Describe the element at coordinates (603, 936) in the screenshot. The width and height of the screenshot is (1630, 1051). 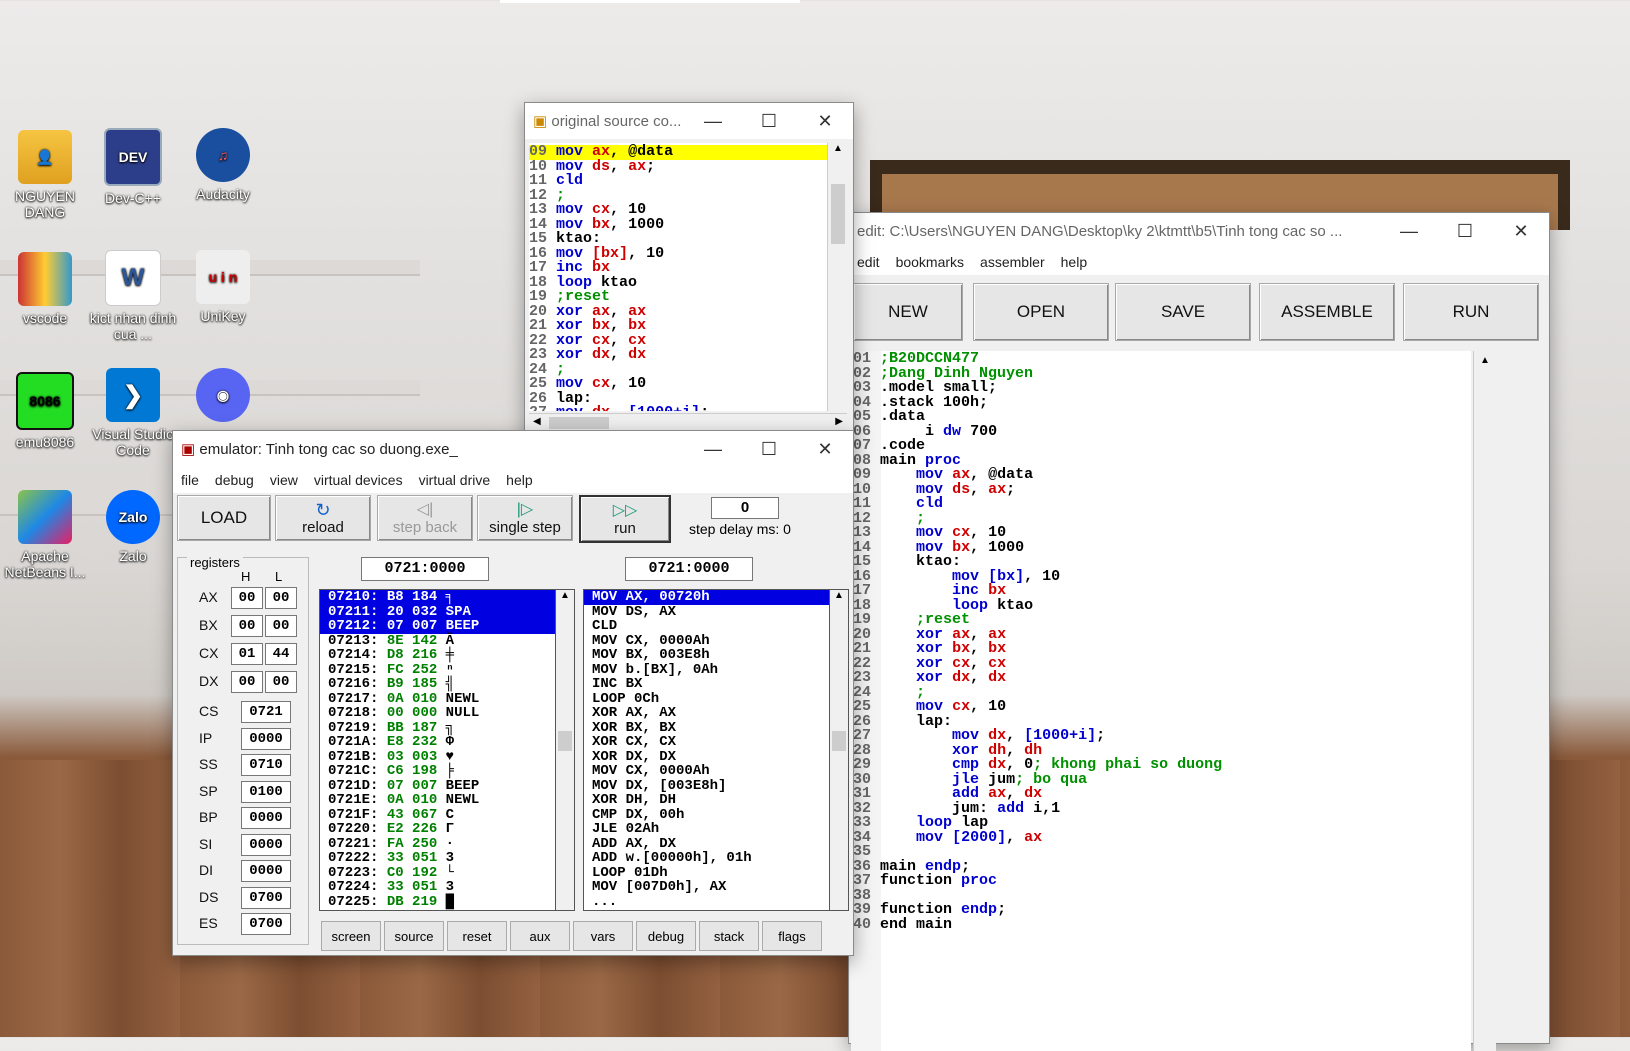
I see `tab-vars: vars` at that location.